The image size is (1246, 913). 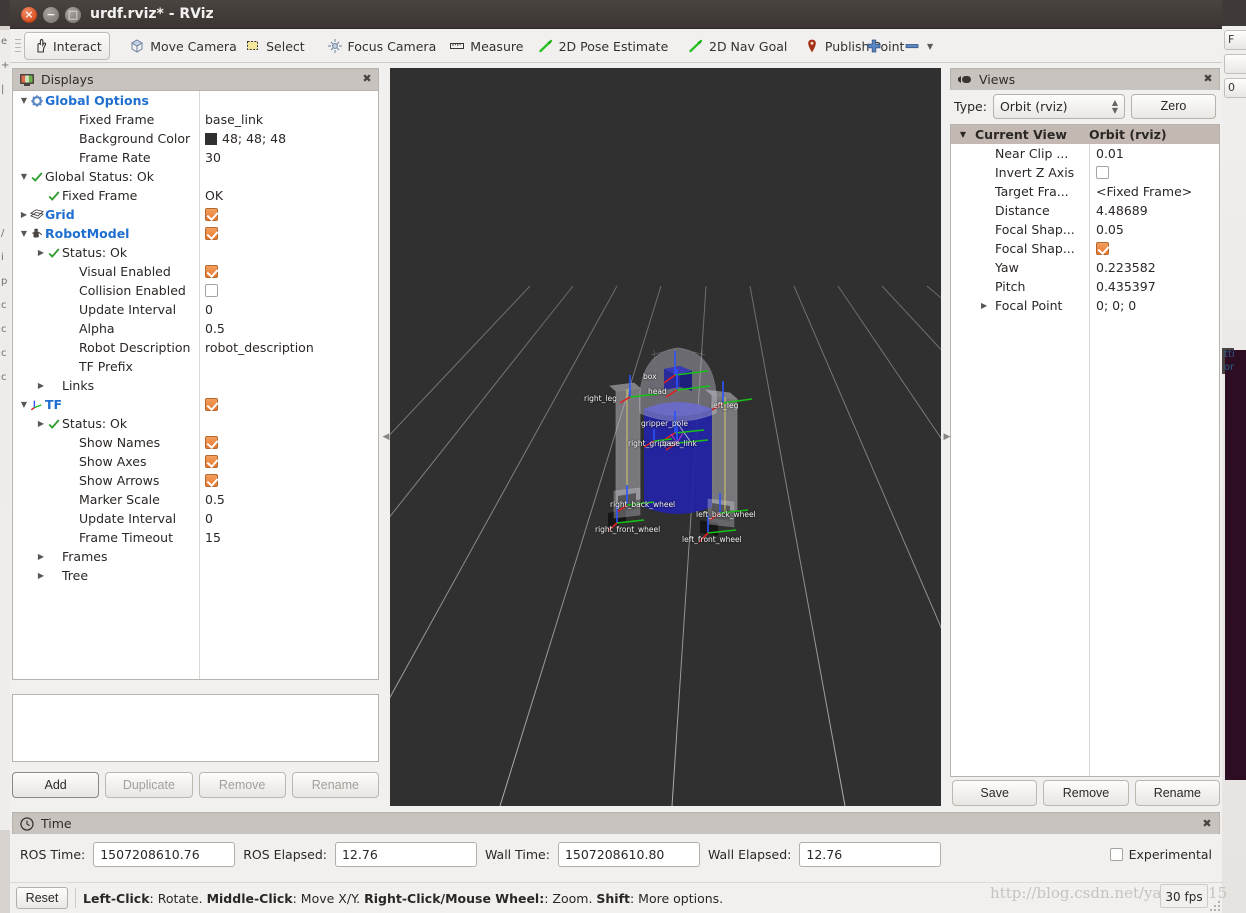 What do you see at coordinates (382, 46) in the screenshot?
I see `tool-button-focus-camera: Focus Camera` at bounding box center [382, 46].